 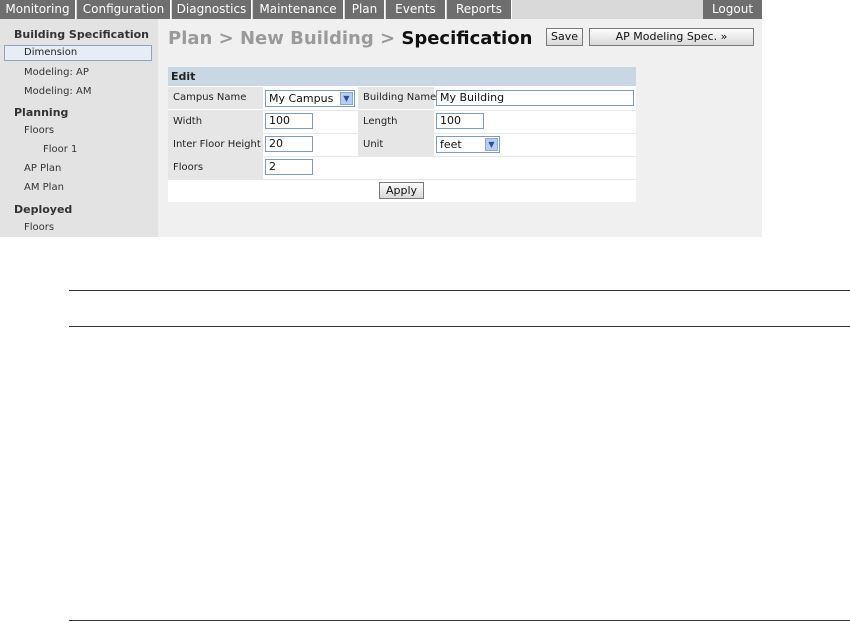 I want to click on breadcrumb-plan: Plan, so click(x=190, y=38).